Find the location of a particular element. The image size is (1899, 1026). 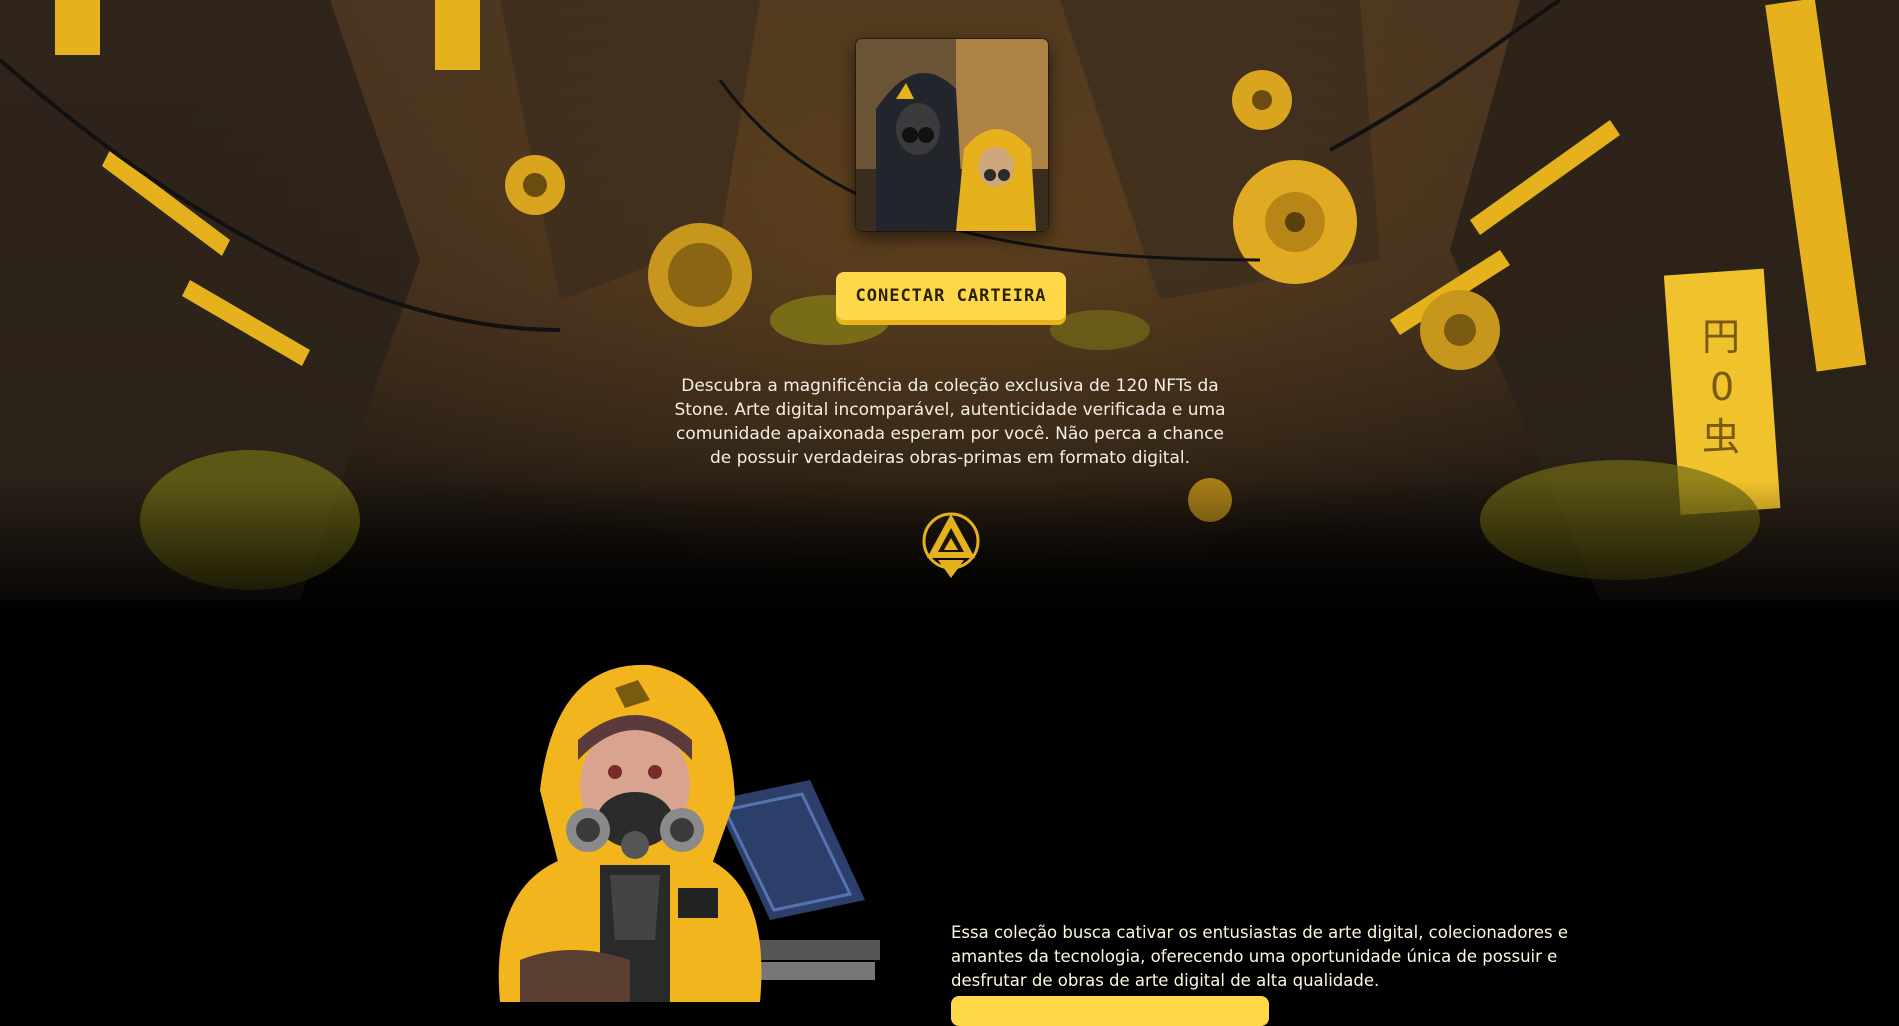

svg-text: 円 is located at coordinates (1721, 337).